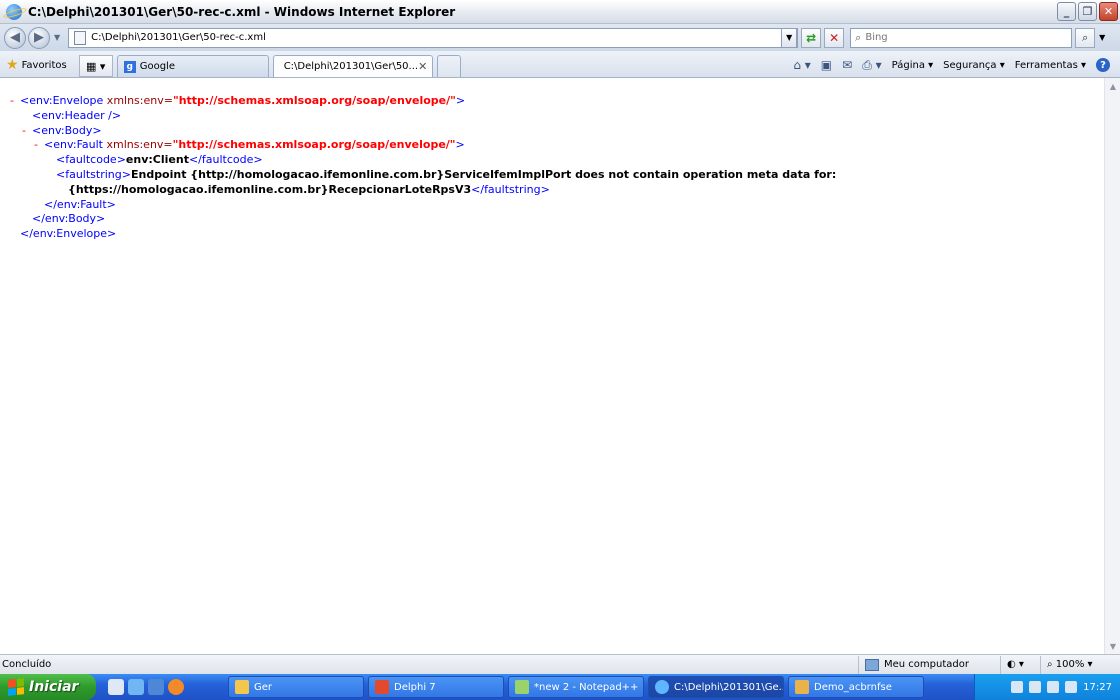  Describe the element at coordinates (448, 66) in the screenshot. I see `new-tab-button` at that location.